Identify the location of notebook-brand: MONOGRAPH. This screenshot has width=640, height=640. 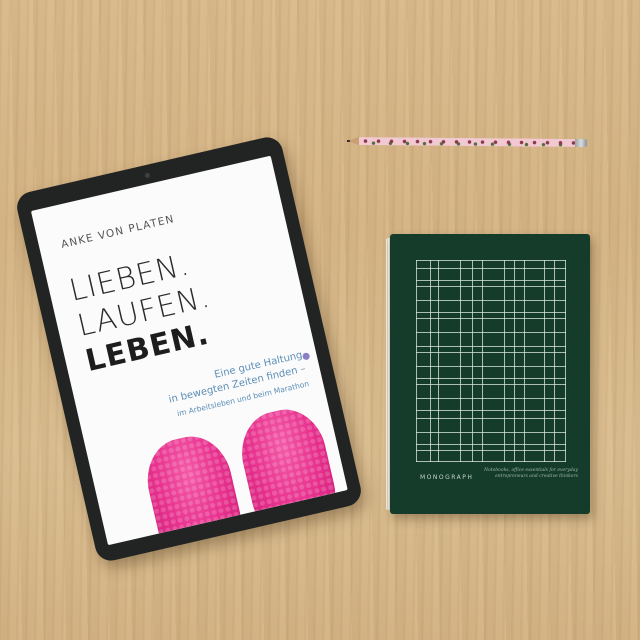
(447, 477).